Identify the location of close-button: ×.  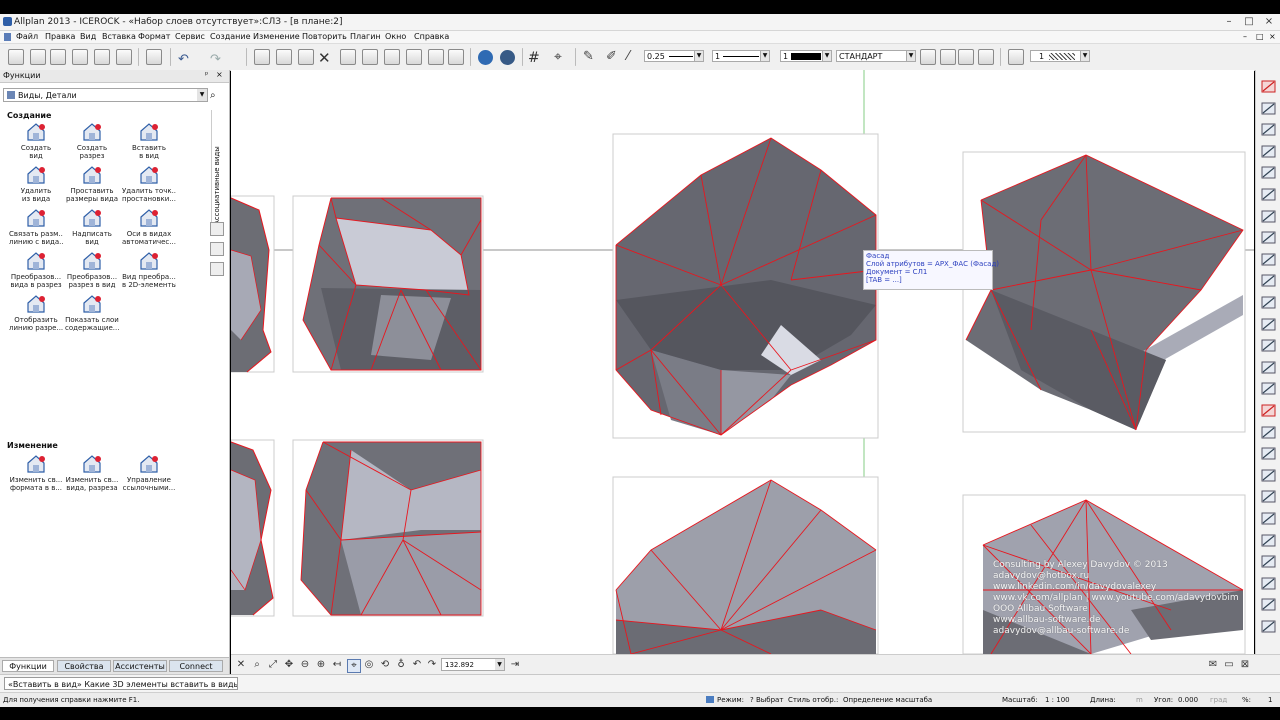
(1269, 22).